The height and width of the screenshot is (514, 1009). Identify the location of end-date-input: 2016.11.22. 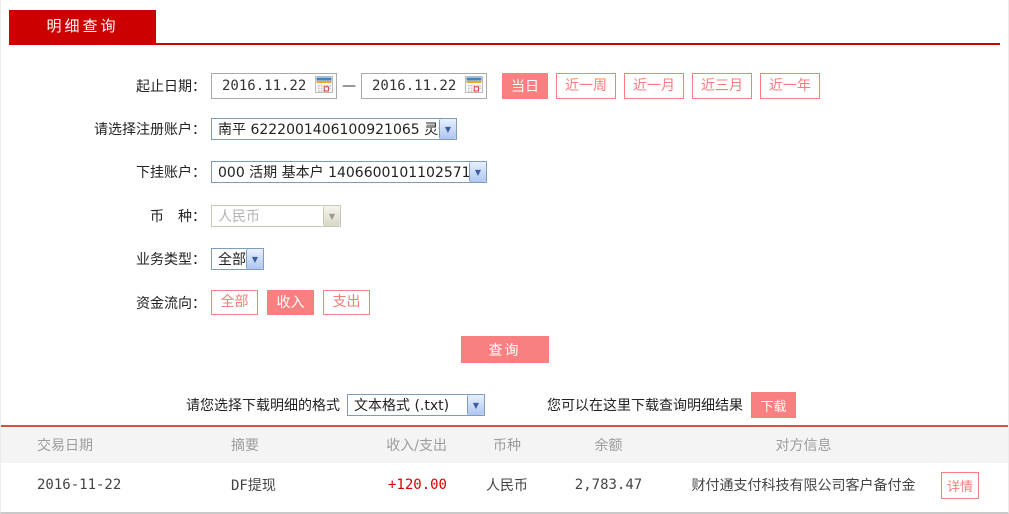
(424, 86).